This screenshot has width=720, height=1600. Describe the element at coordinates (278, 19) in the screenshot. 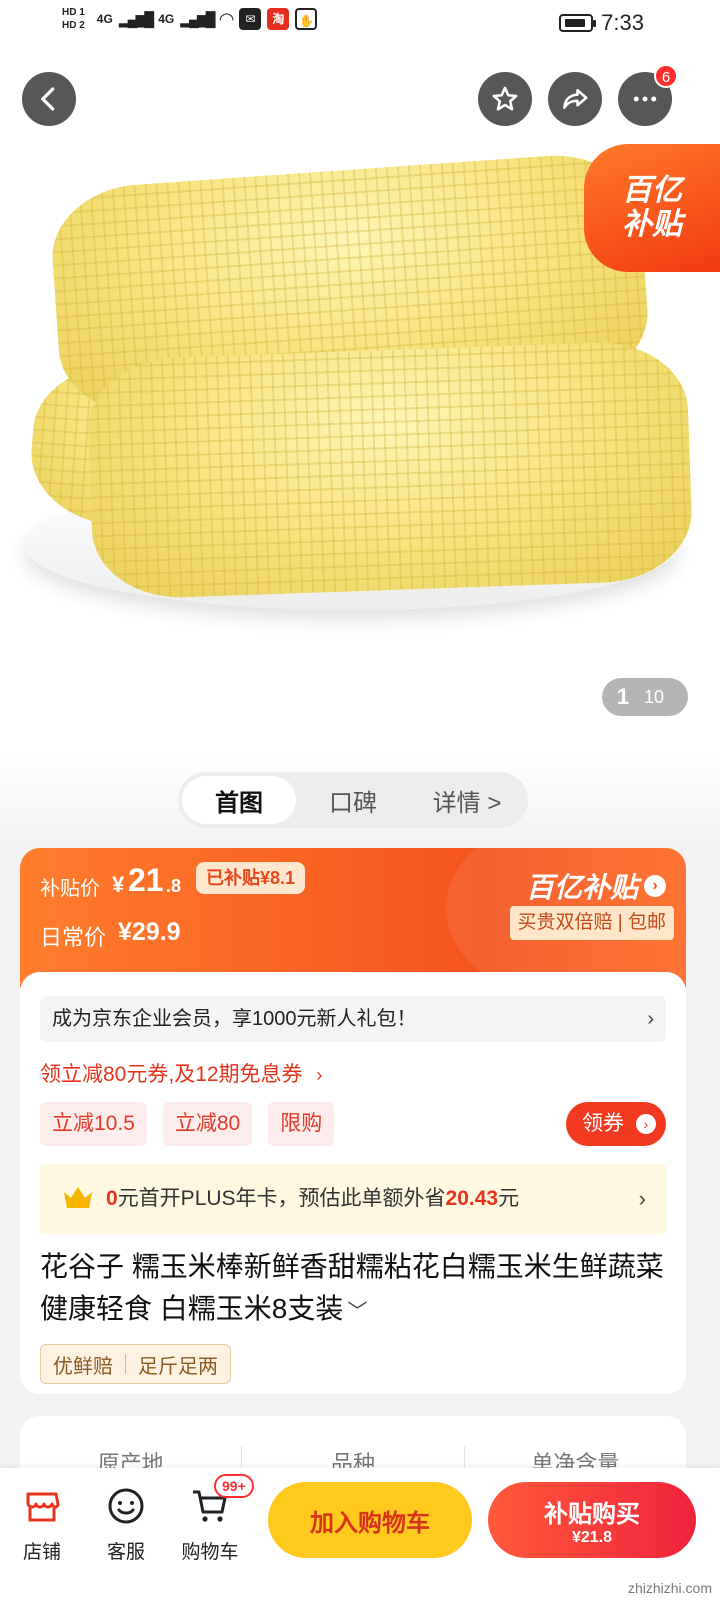

I see `taobao-icon: 淘` at that location.